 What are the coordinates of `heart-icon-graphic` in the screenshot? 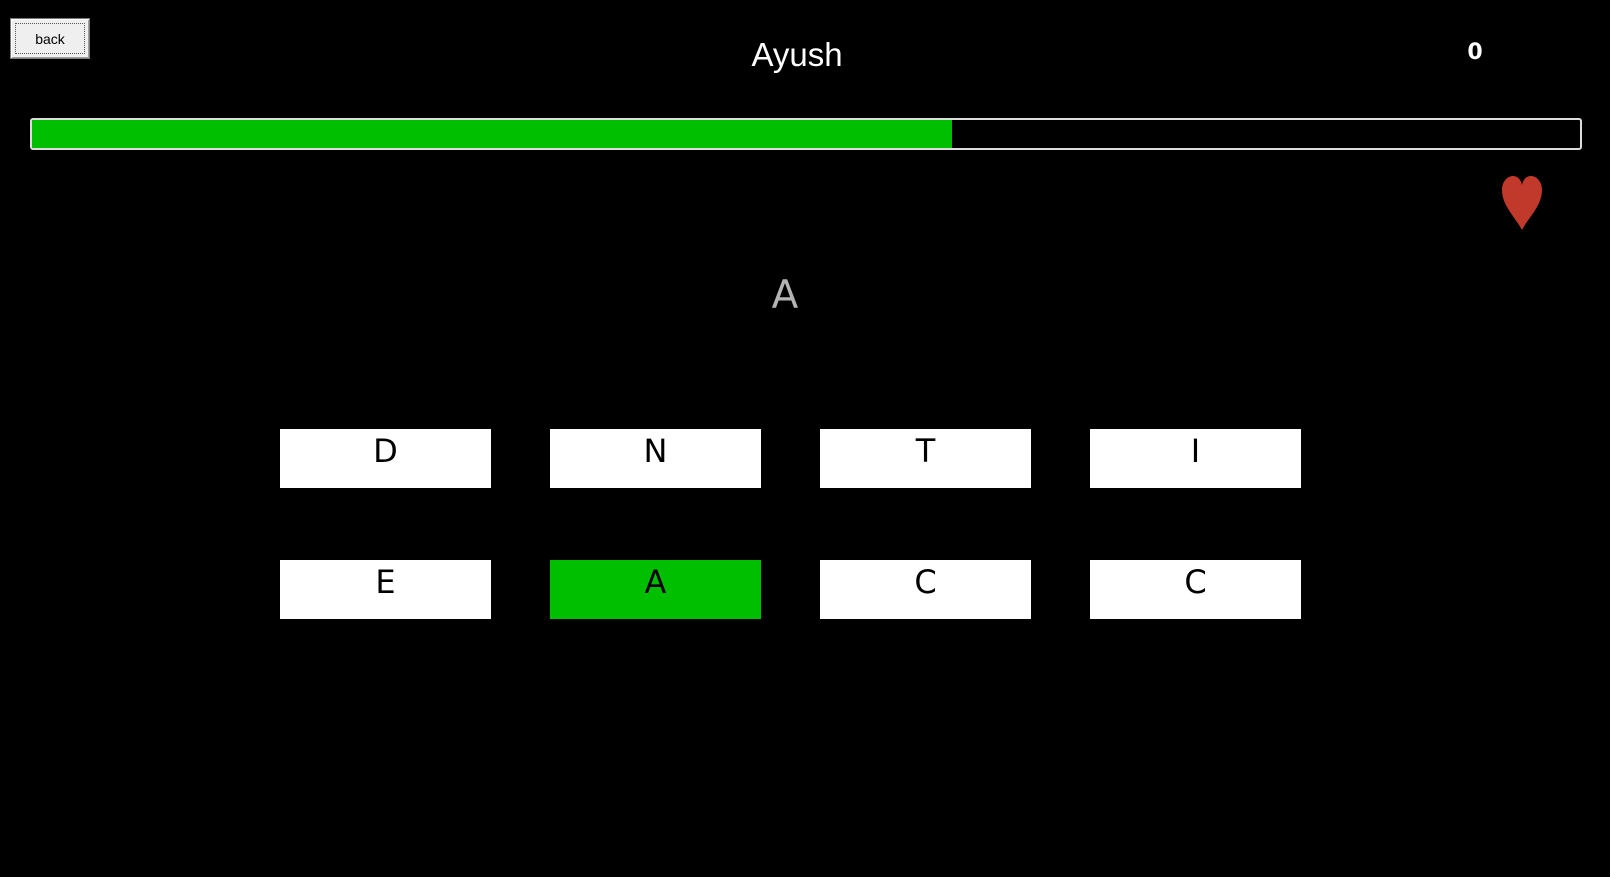 It's located at (1522, 203).